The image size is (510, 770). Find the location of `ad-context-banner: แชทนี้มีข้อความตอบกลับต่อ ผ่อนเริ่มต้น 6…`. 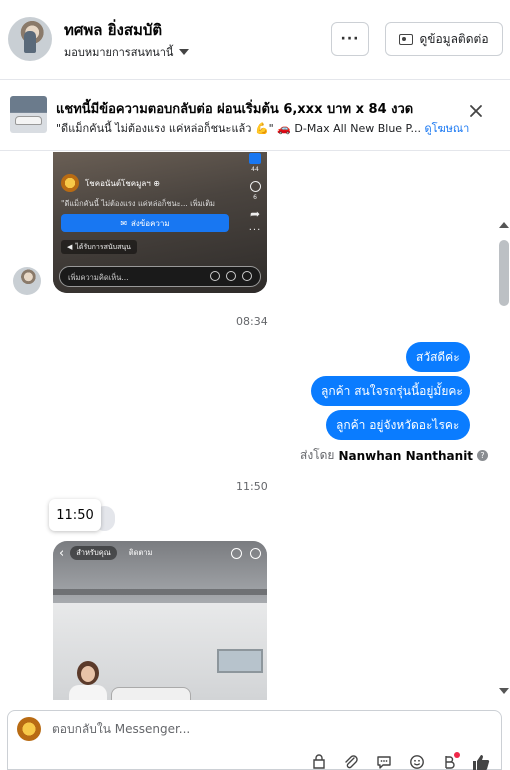

ad-context-banner: แชทนี้มีข้อความตอบกลับต่อ ผ่อนเริ่มต้น 6… is located at coordinates (255, 116).